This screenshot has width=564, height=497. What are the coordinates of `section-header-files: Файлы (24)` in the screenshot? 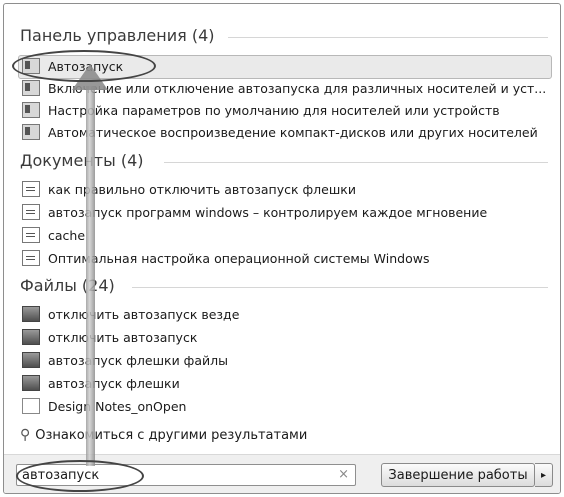 It's located at (67, 285).